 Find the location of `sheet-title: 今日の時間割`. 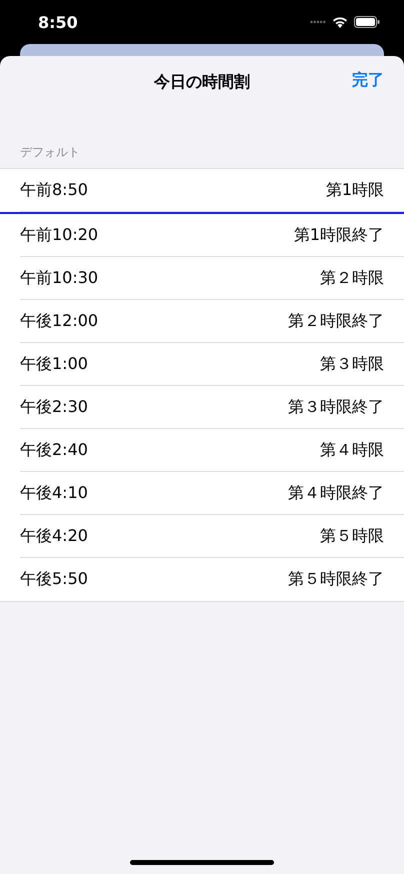

sheet-title: 今日の時間割 is located at coordinates (202, 82).